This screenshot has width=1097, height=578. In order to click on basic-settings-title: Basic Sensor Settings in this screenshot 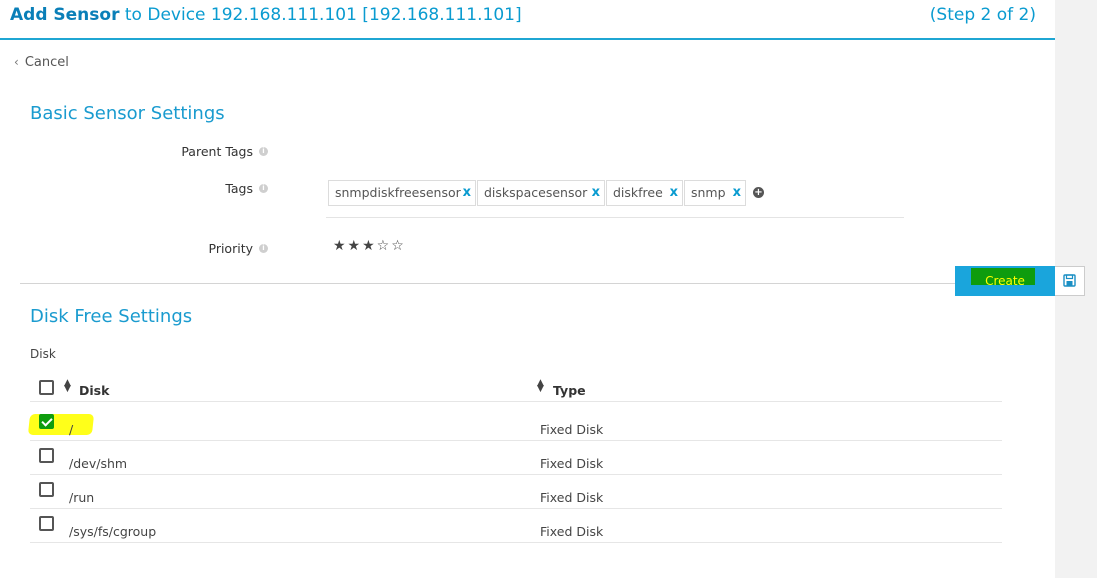, I will do `click(127, 113)`.